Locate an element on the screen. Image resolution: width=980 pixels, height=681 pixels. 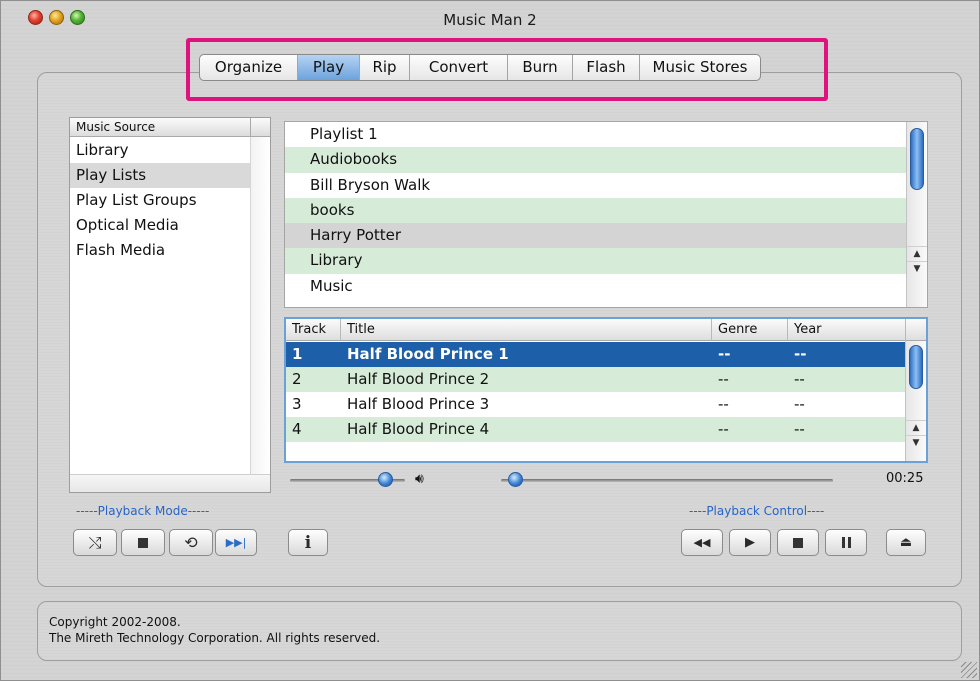
shuffle-icon: ⤭ is located at coordinates (95, 542).